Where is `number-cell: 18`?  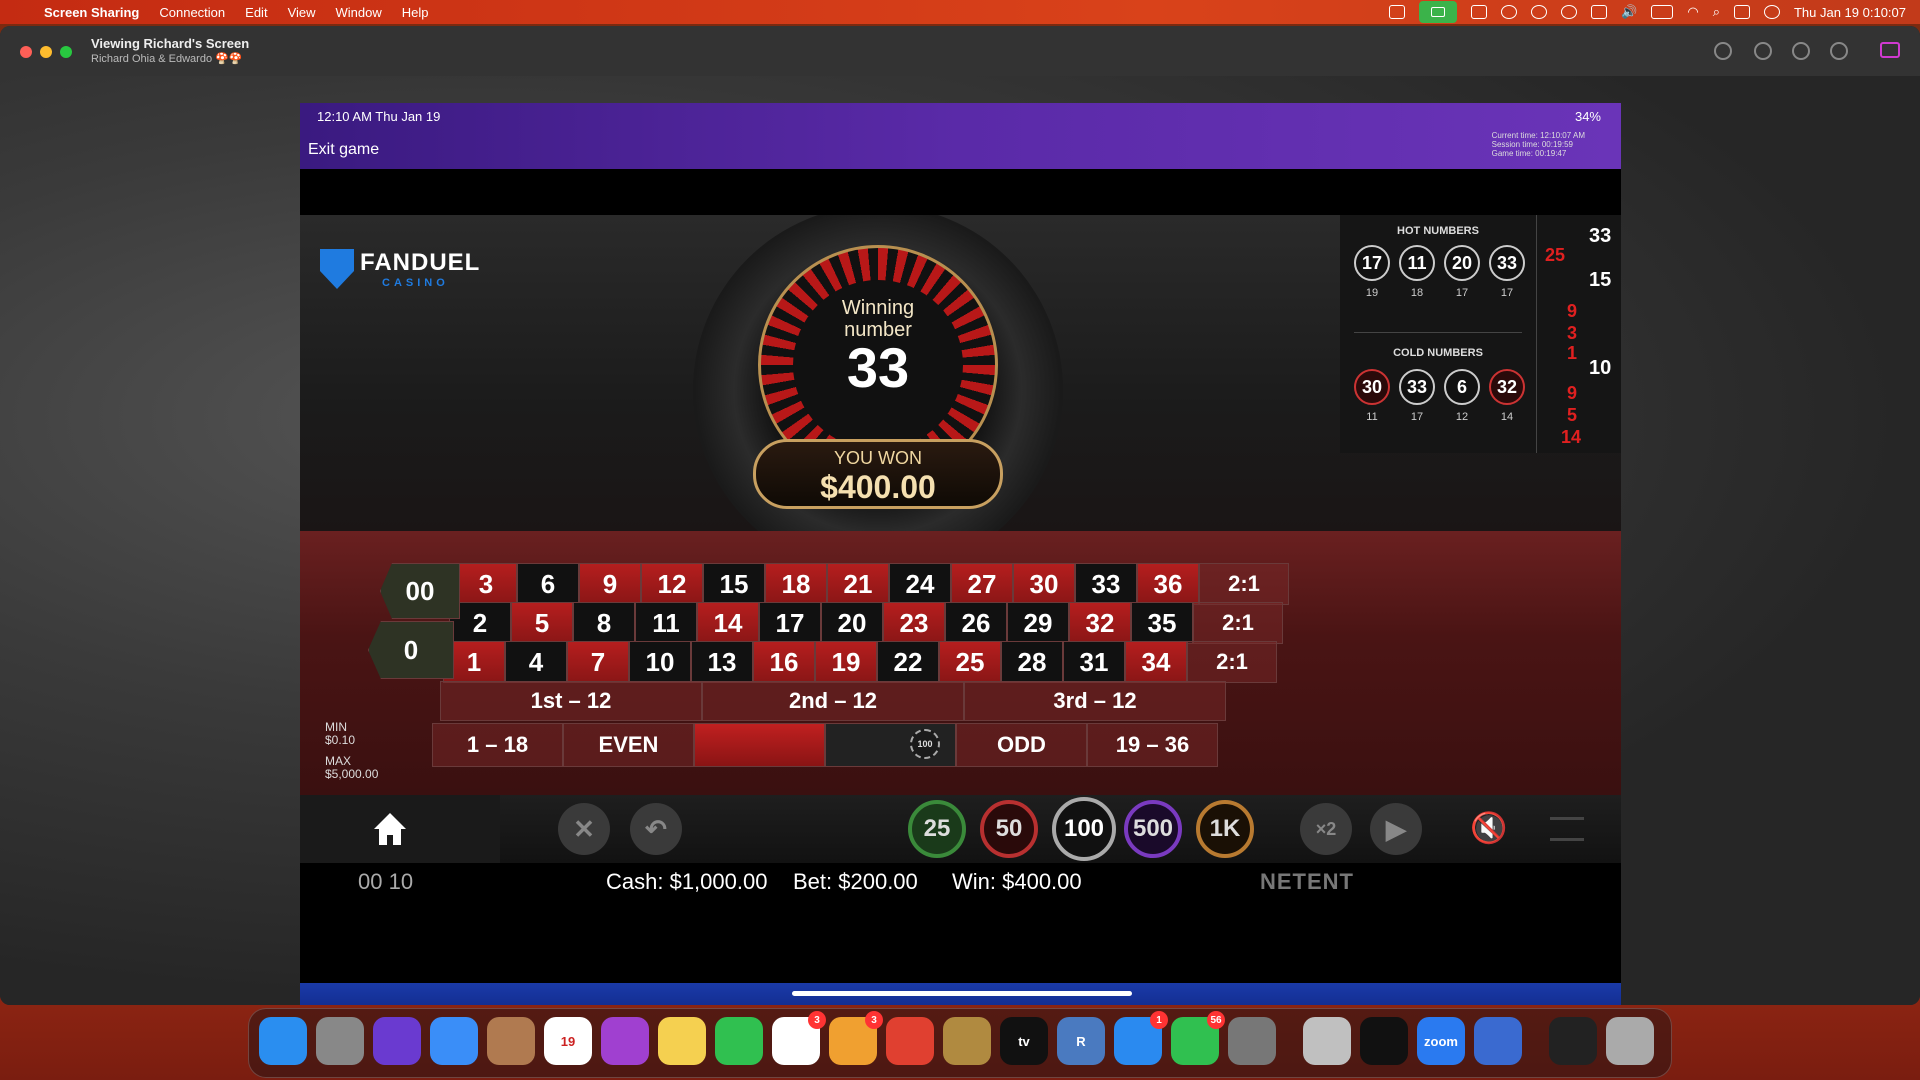 number-cell: 18 is located at coordinates (796, 584).